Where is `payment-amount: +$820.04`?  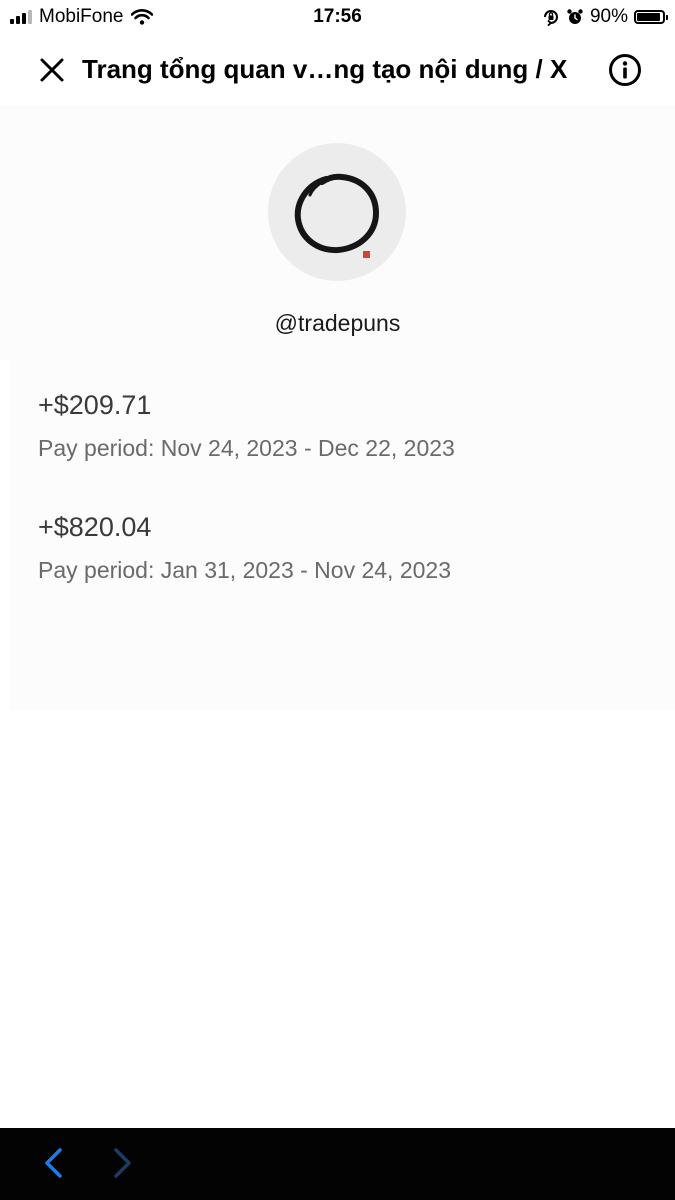 payment-amount: +$820.04 is located at coordinates (95, 527).